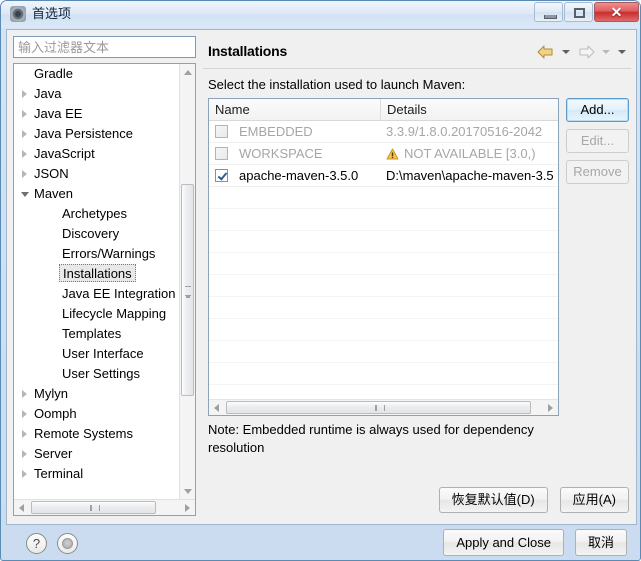 The width and height of the screenshot is (641, 561). I want to click on table-row: WORKSPACE NOT AVAILABLE [3.0,), so click(383, 154).